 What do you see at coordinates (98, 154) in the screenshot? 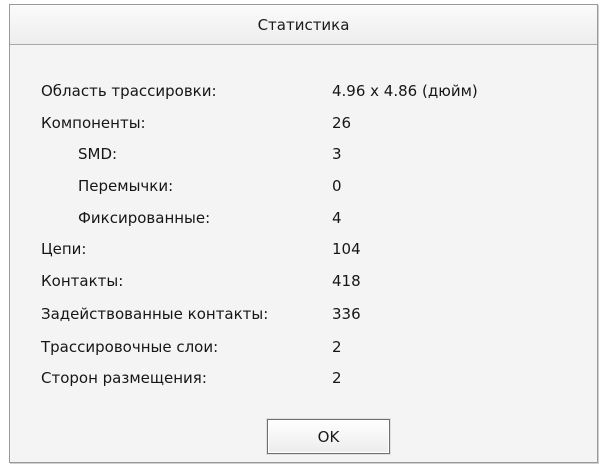
I see `stat-label: SMD:` at bounding box center [98, 154].